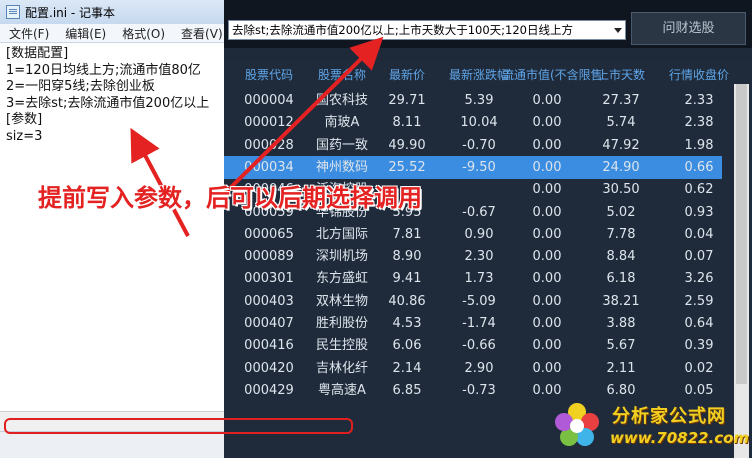  I want to click on table-row: 000065 北方国际 7.81 0.90 0.00 7.78 0.04, so click(473, 234).